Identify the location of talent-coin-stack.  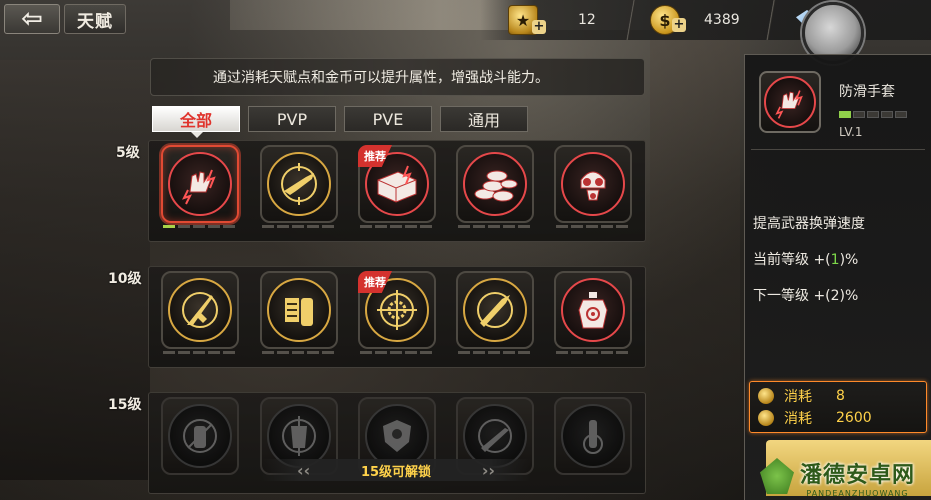
(495, 184).